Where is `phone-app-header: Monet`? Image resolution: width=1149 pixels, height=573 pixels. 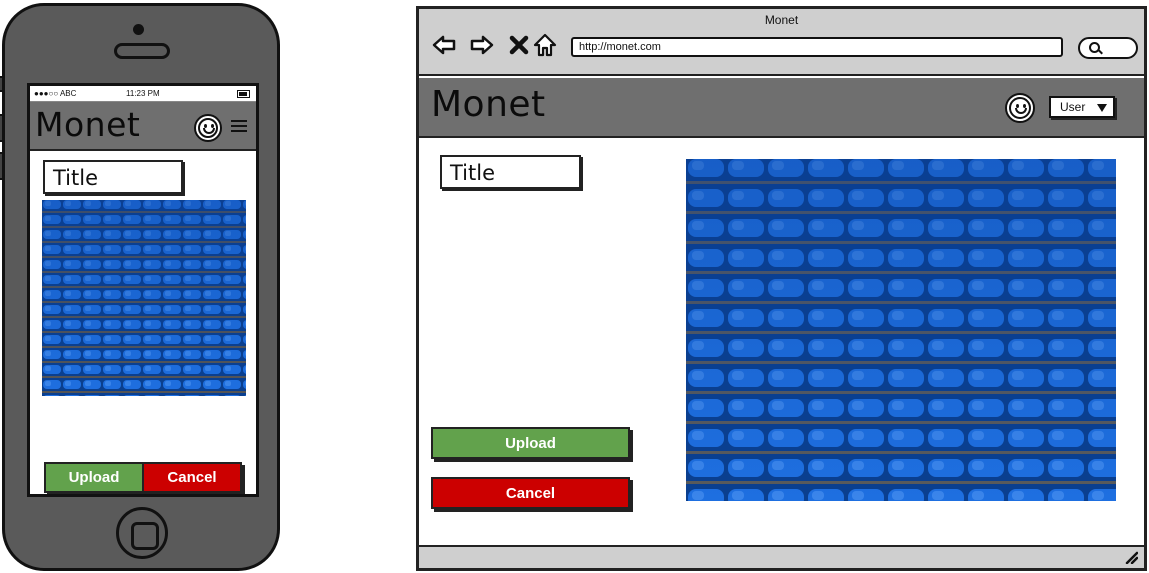 phone-app-header: Monet is located at coordinates (143, 126).